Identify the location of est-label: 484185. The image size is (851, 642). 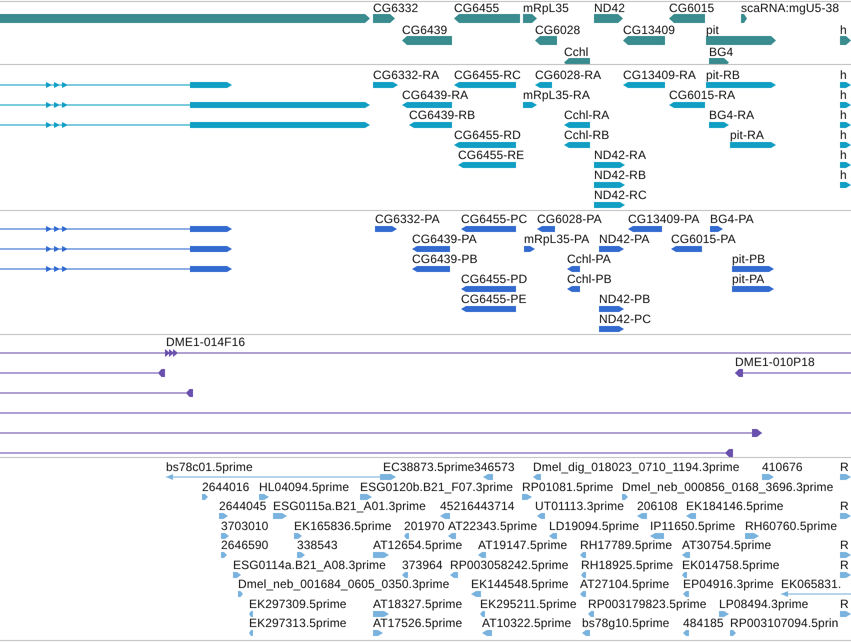
(703, 623).